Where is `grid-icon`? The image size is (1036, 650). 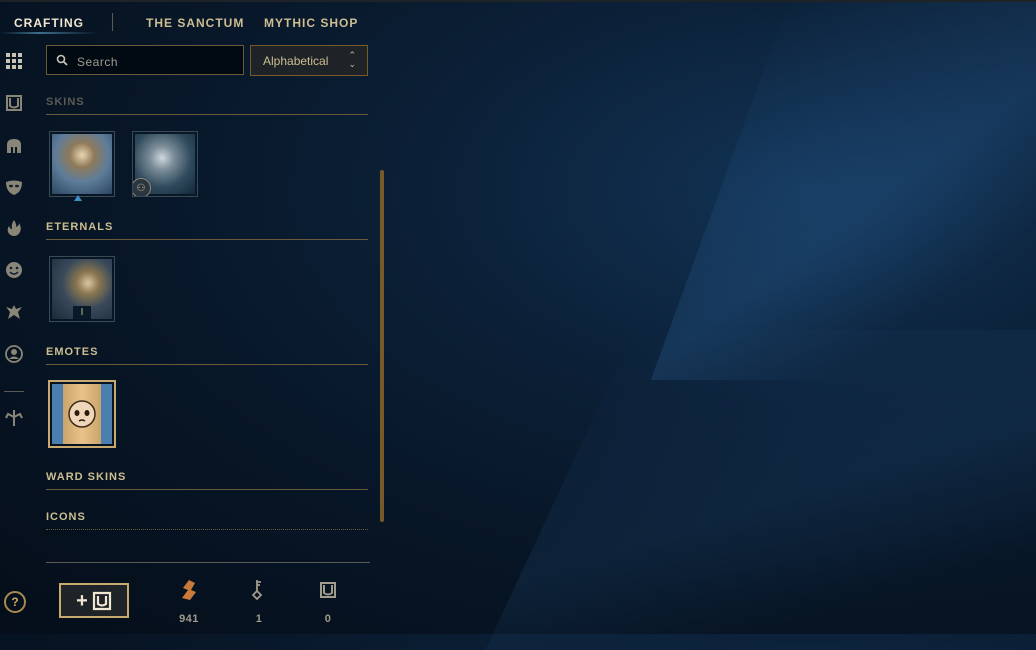 grid-icon is located at coordinates (14, 61).